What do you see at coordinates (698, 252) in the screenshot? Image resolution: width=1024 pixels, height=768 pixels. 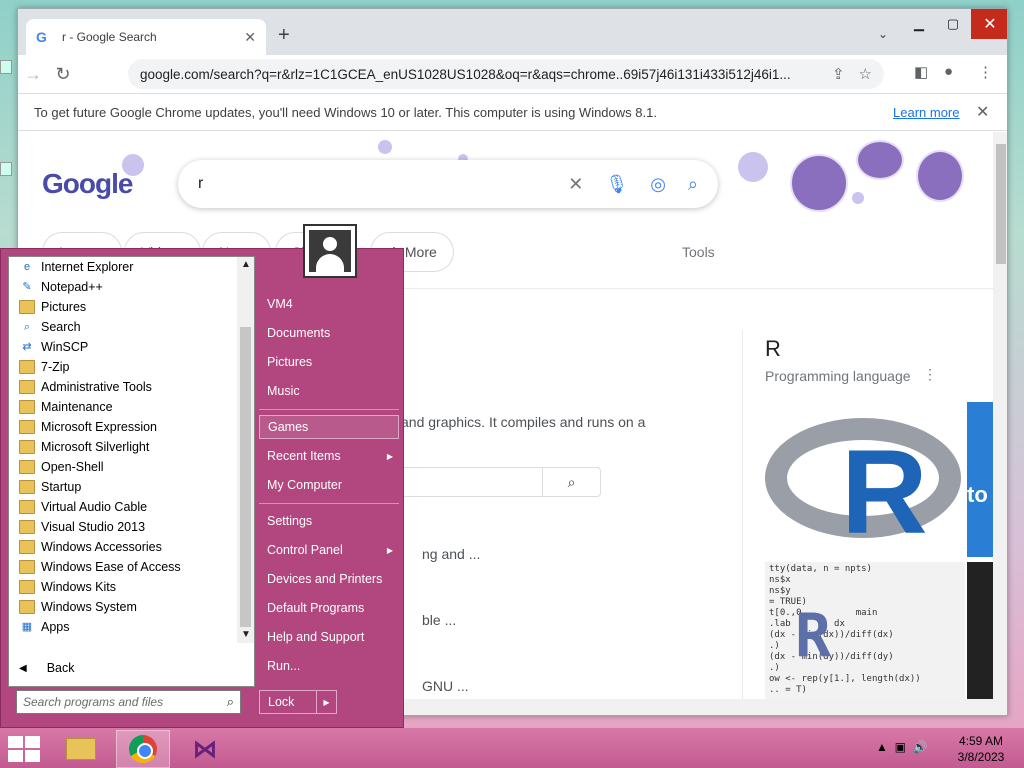 I see `tools-button: Tools` at bounding box center [698, 252].